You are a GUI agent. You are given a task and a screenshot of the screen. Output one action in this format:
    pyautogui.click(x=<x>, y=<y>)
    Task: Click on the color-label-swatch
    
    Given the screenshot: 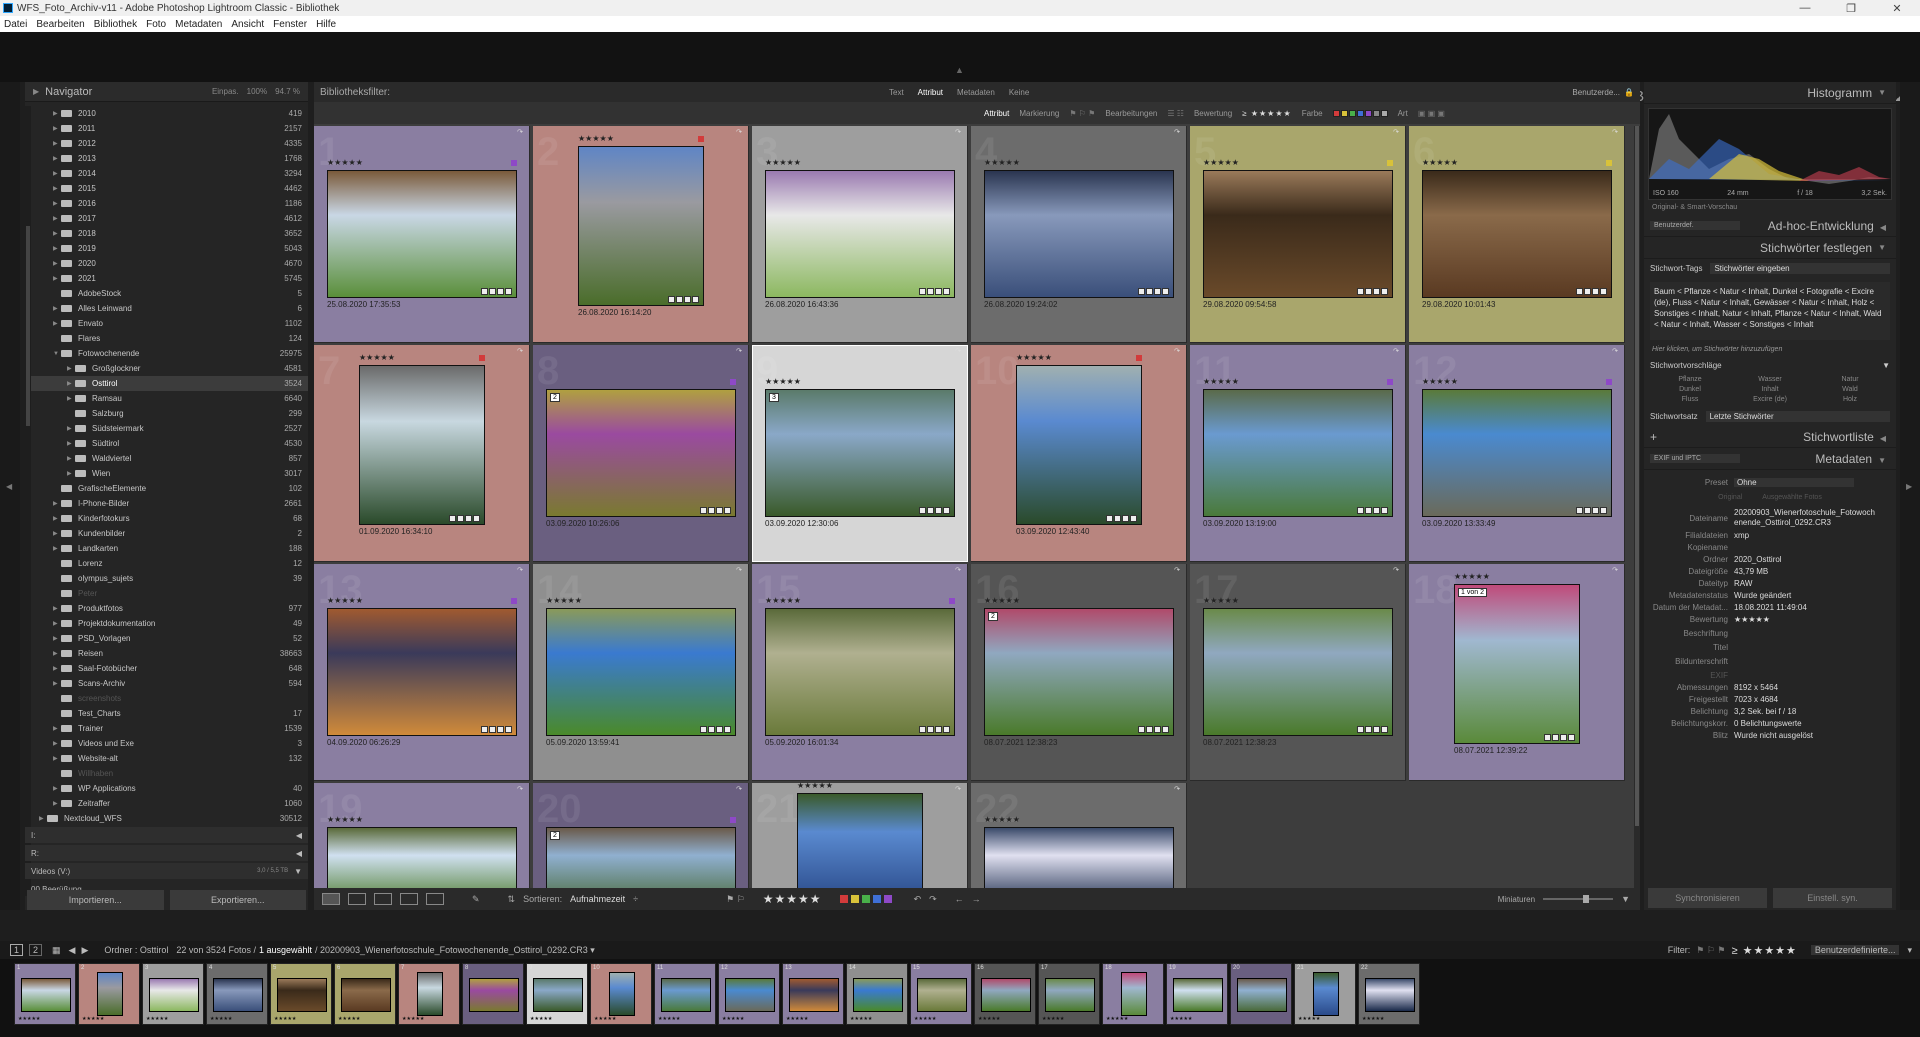 What is the action you would take?
    pyautogui.click(x=876, y=899)
    